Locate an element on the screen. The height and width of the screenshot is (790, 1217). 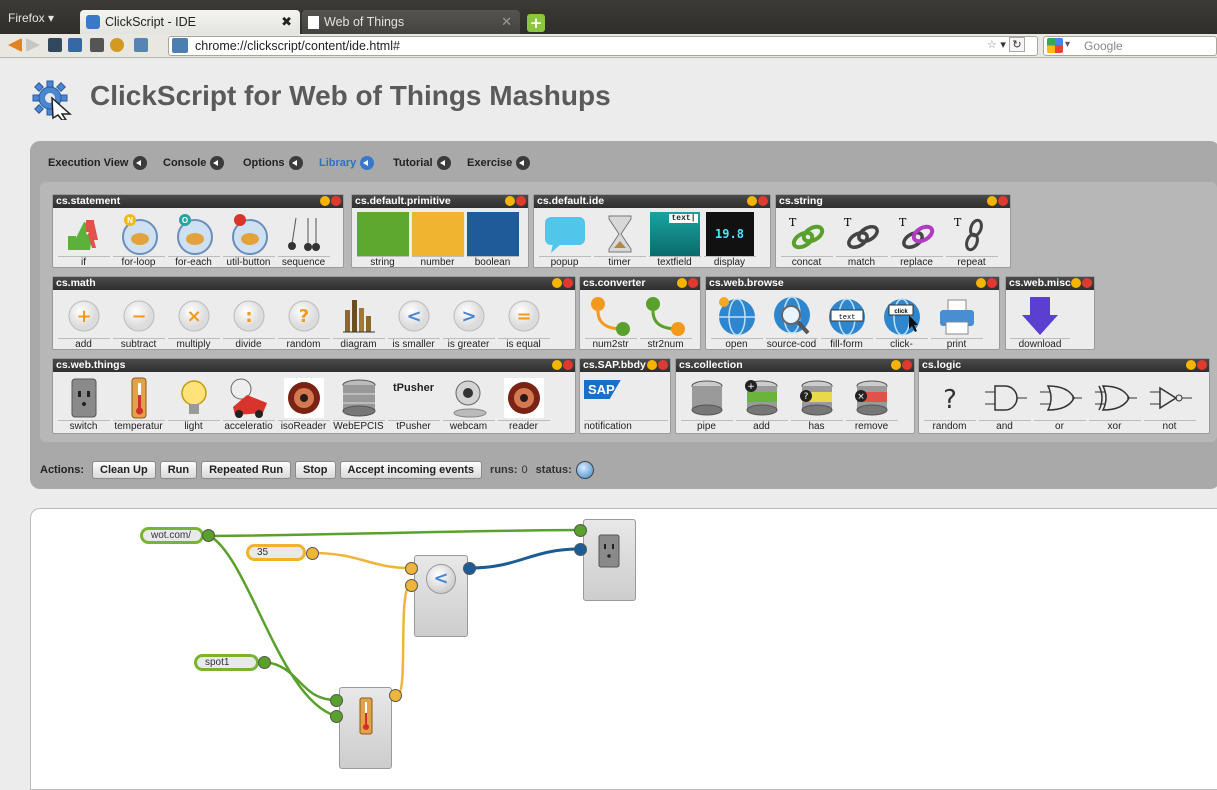
block-webcam: webcam is located at coordinates (468, 403).